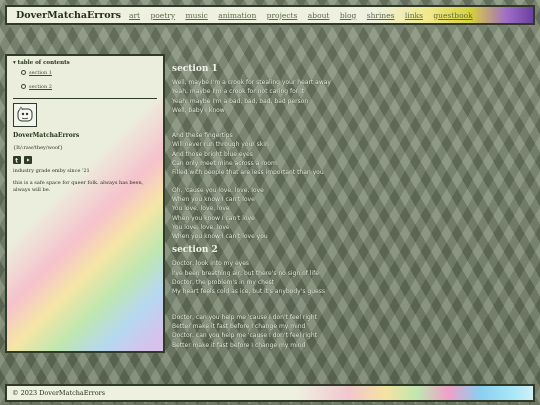  What do you see at coordinates (46, 135) in the screenshot?
I see `author-name: DoverMatchaErrors` at bounding box center [46, 135].